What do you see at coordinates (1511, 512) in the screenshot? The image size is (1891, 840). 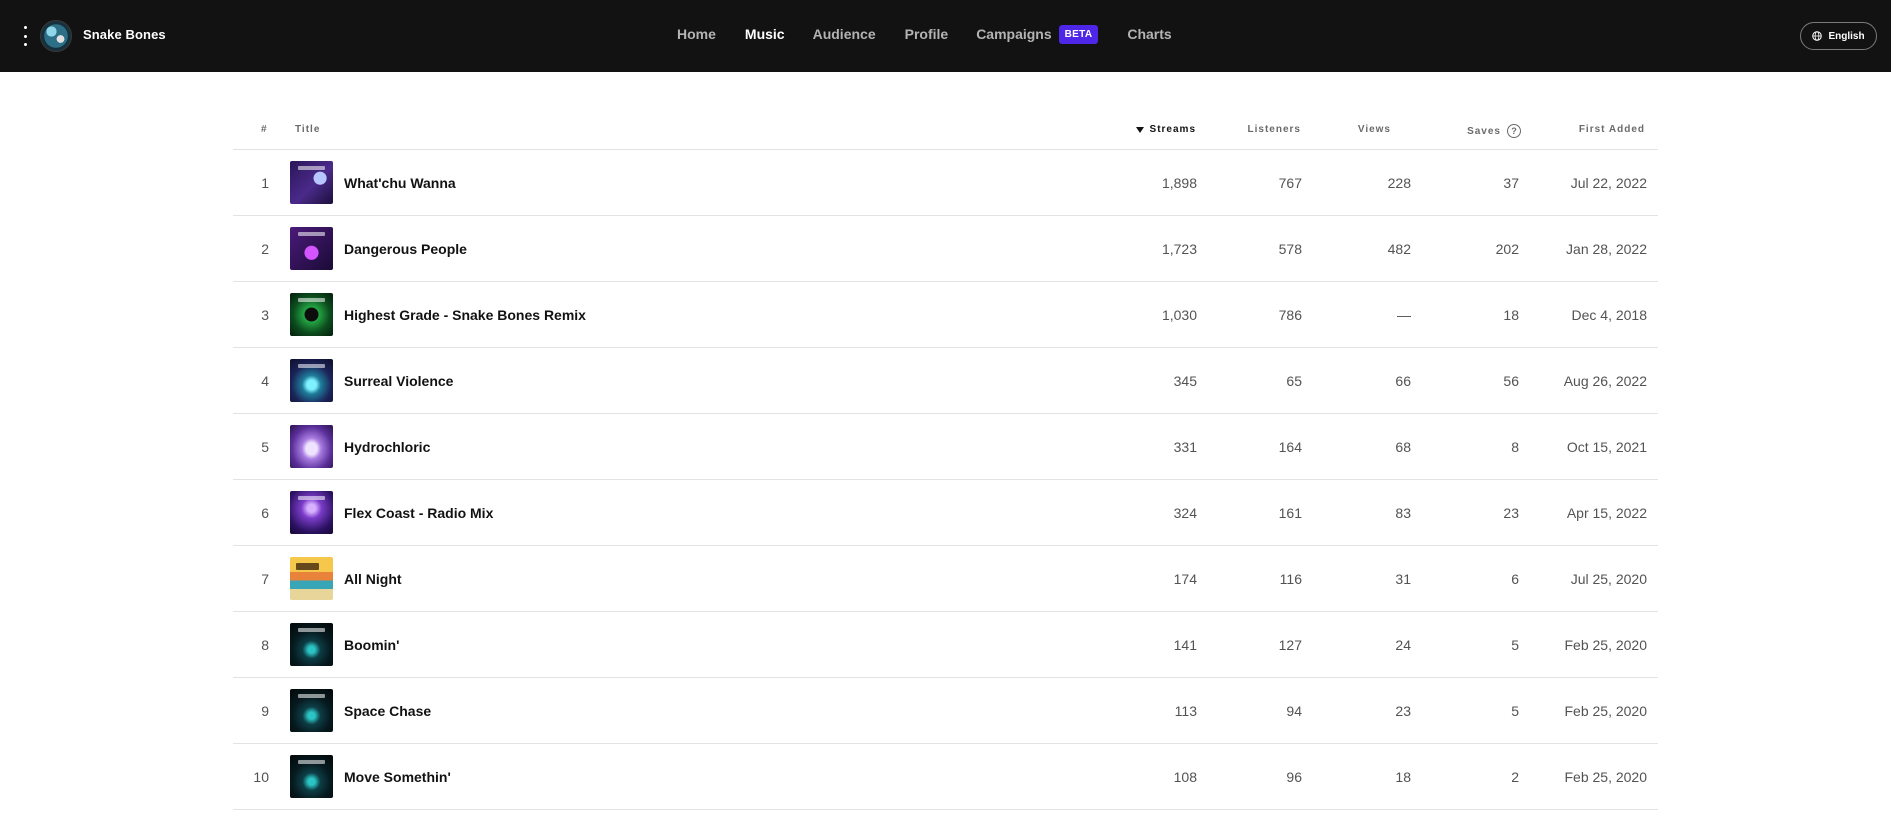 I see `track-saves: 23` at bounding box center [1511, 512].